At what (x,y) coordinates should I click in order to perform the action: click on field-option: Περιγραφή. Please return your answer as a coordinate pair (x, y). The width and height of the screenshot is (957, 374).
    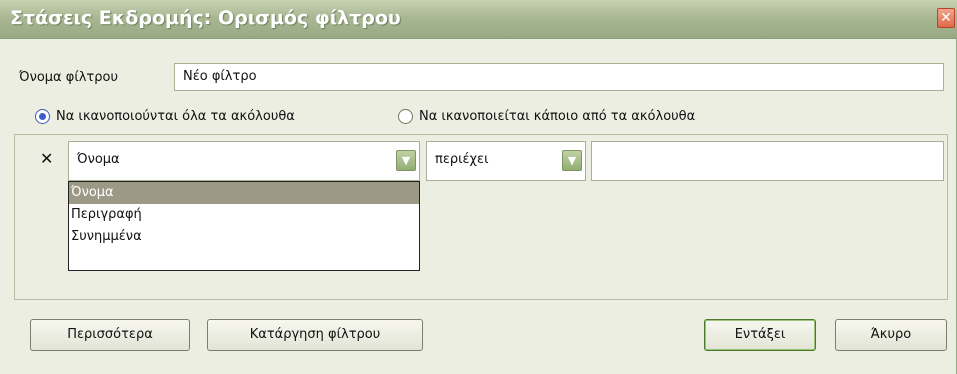
    Looking at the image, I should click on (244, 215).